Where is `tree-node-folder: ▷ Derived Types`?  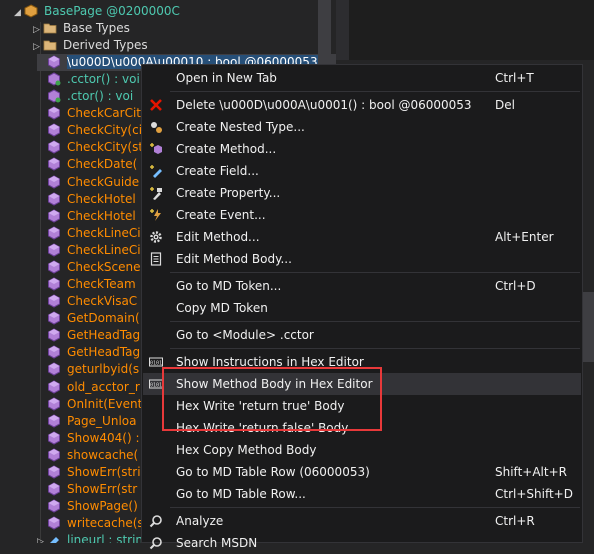
tree-node-folder: ▷ Derived Types is located at coordinates (184, 45).